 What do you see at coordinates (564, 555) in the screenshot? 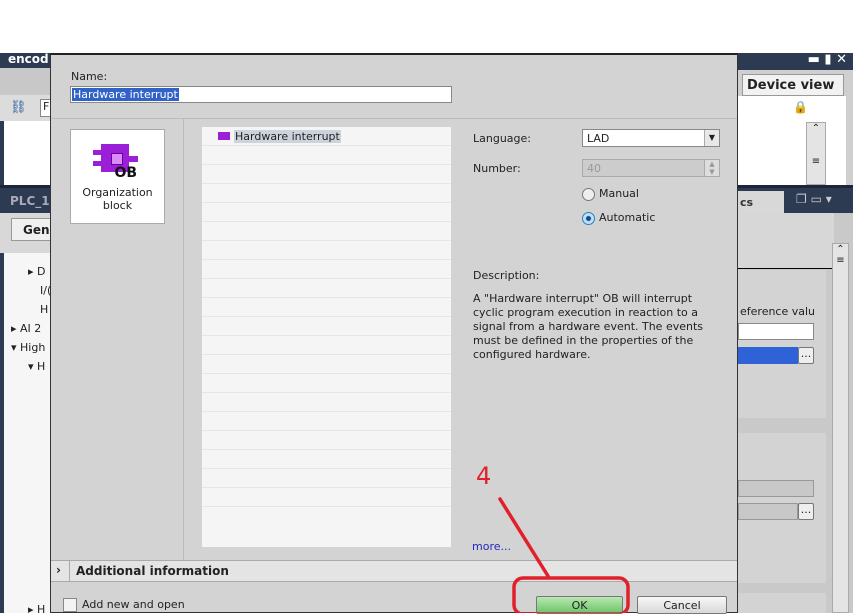
I see `annotation-overlay` at bounding box center [564, 555].